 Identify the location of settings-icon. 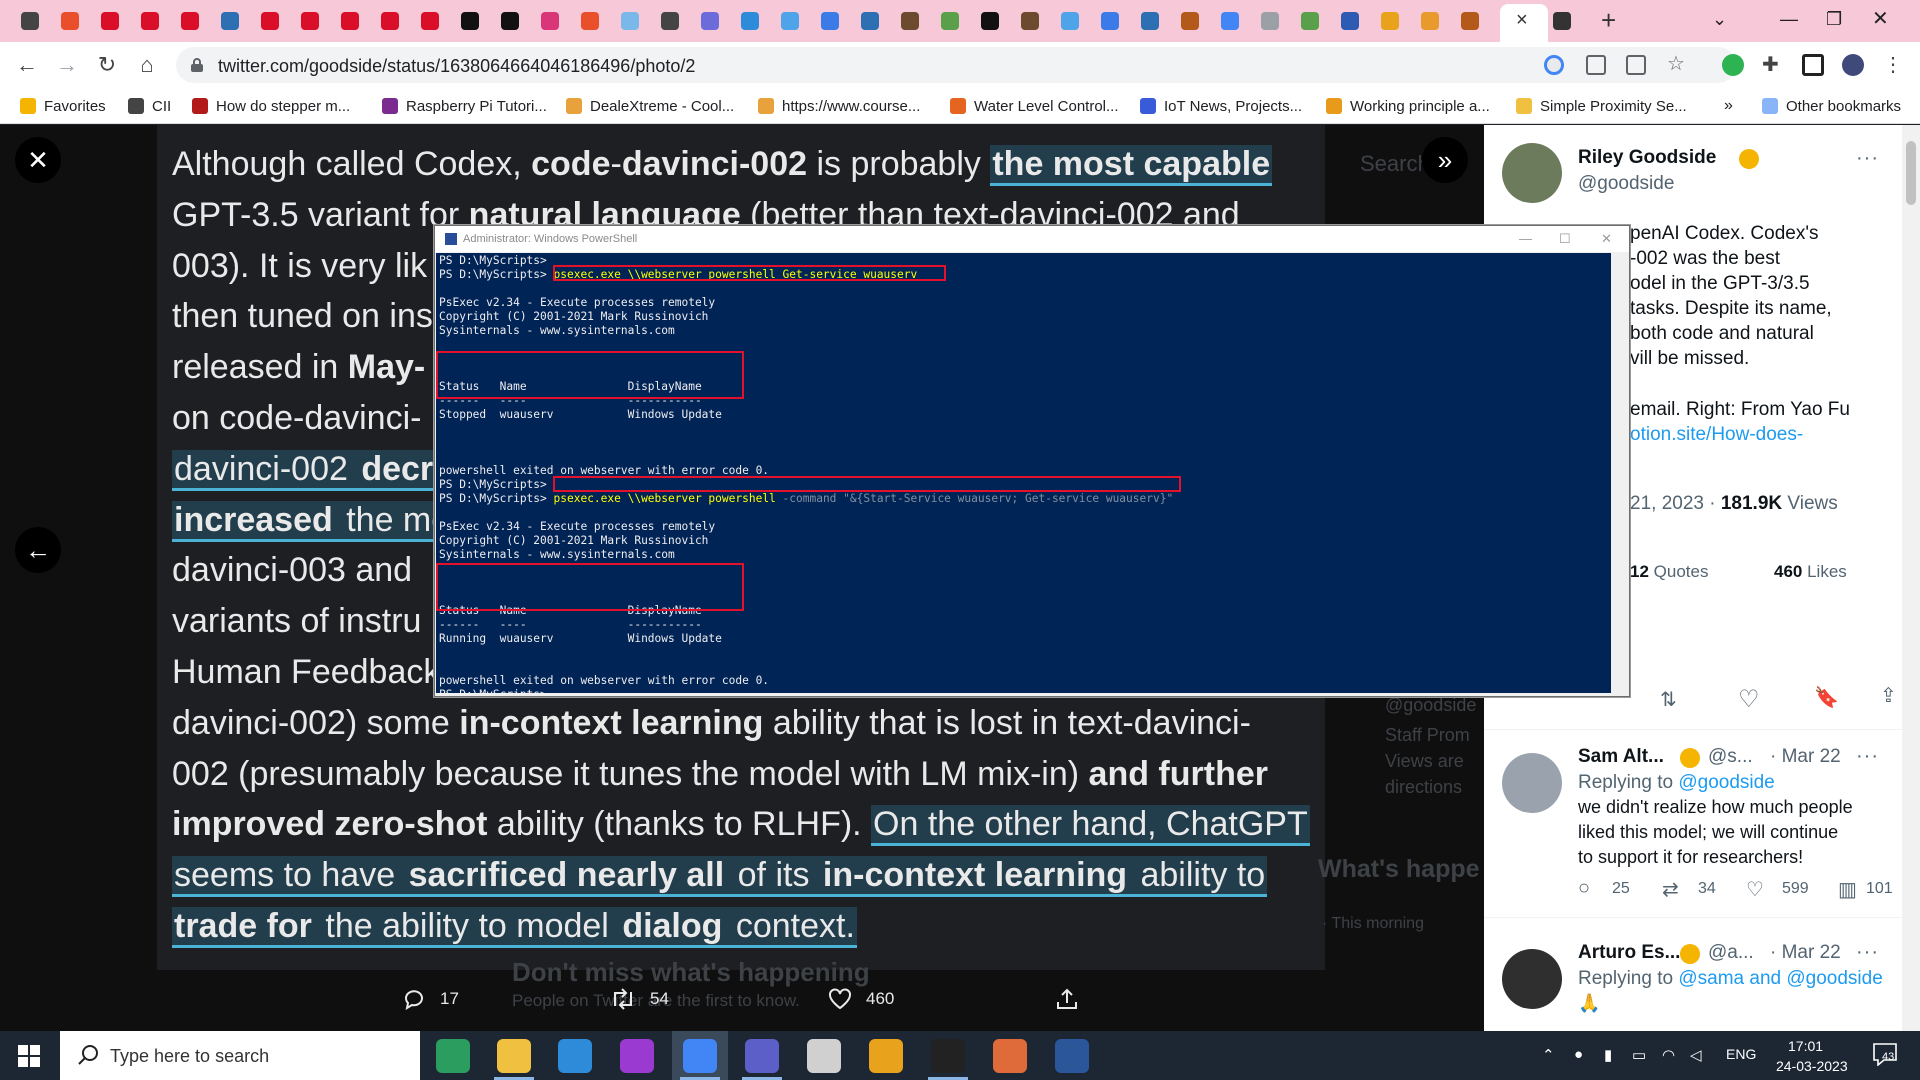
(824, 1056).